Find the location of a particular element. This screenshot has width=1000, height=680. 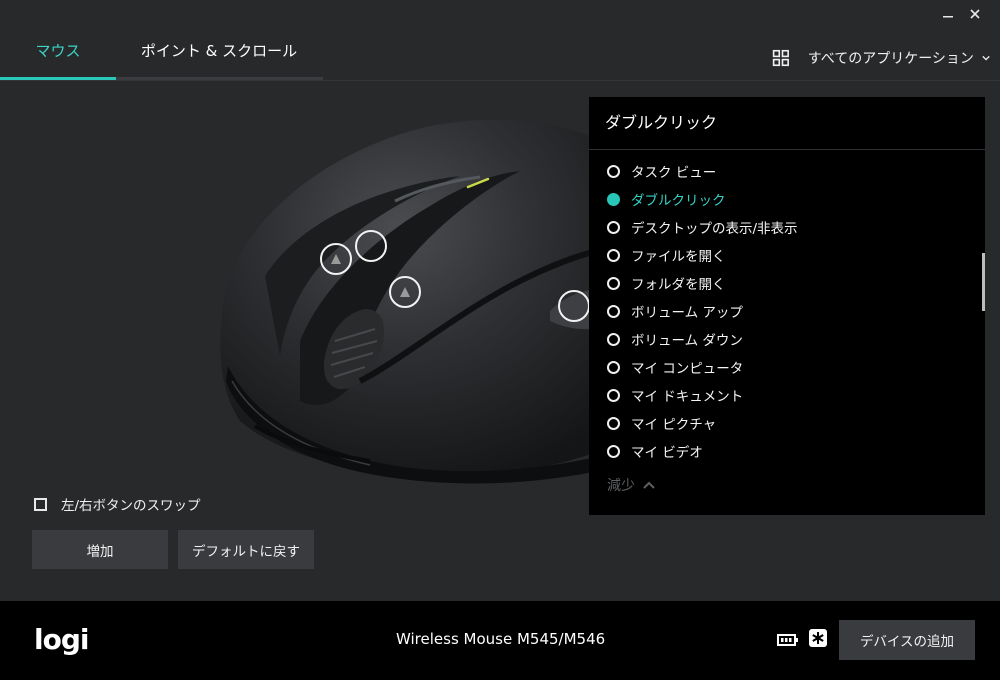

collapse-button: 減少 is located at coordinates (631, 485).